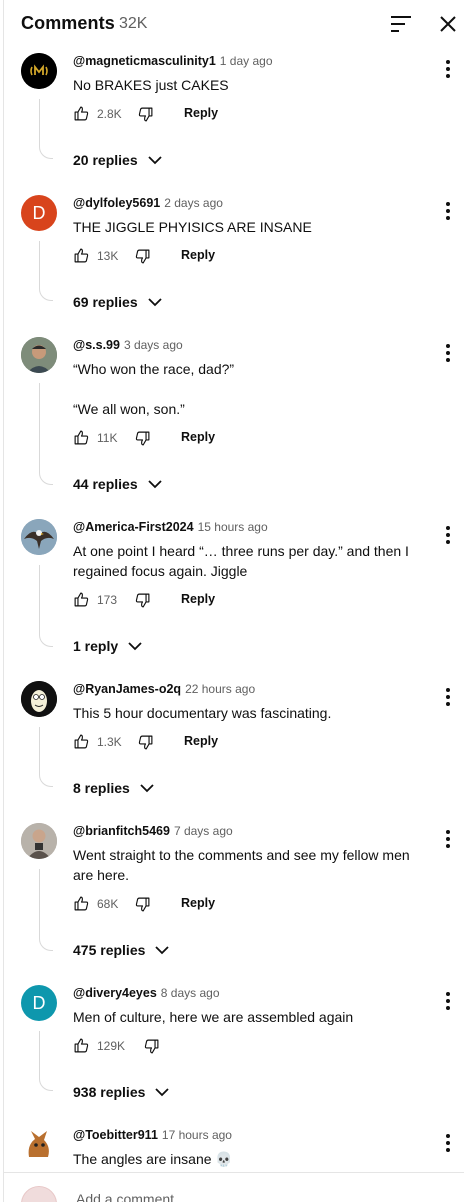 This screenshot has width=464, height=1202. I want to click on comment-time: 17 hours ago, so click(197, 1135).